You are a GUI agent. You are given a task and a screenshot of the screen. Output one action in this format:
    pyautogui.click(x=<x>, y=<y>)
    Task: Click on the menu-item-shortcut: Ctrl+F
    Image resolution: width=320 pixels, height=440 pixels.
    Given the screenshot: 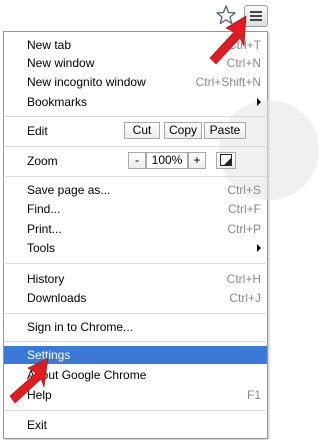 What is the action you would take?
    pyautogui.click(x=244, y=209)
    